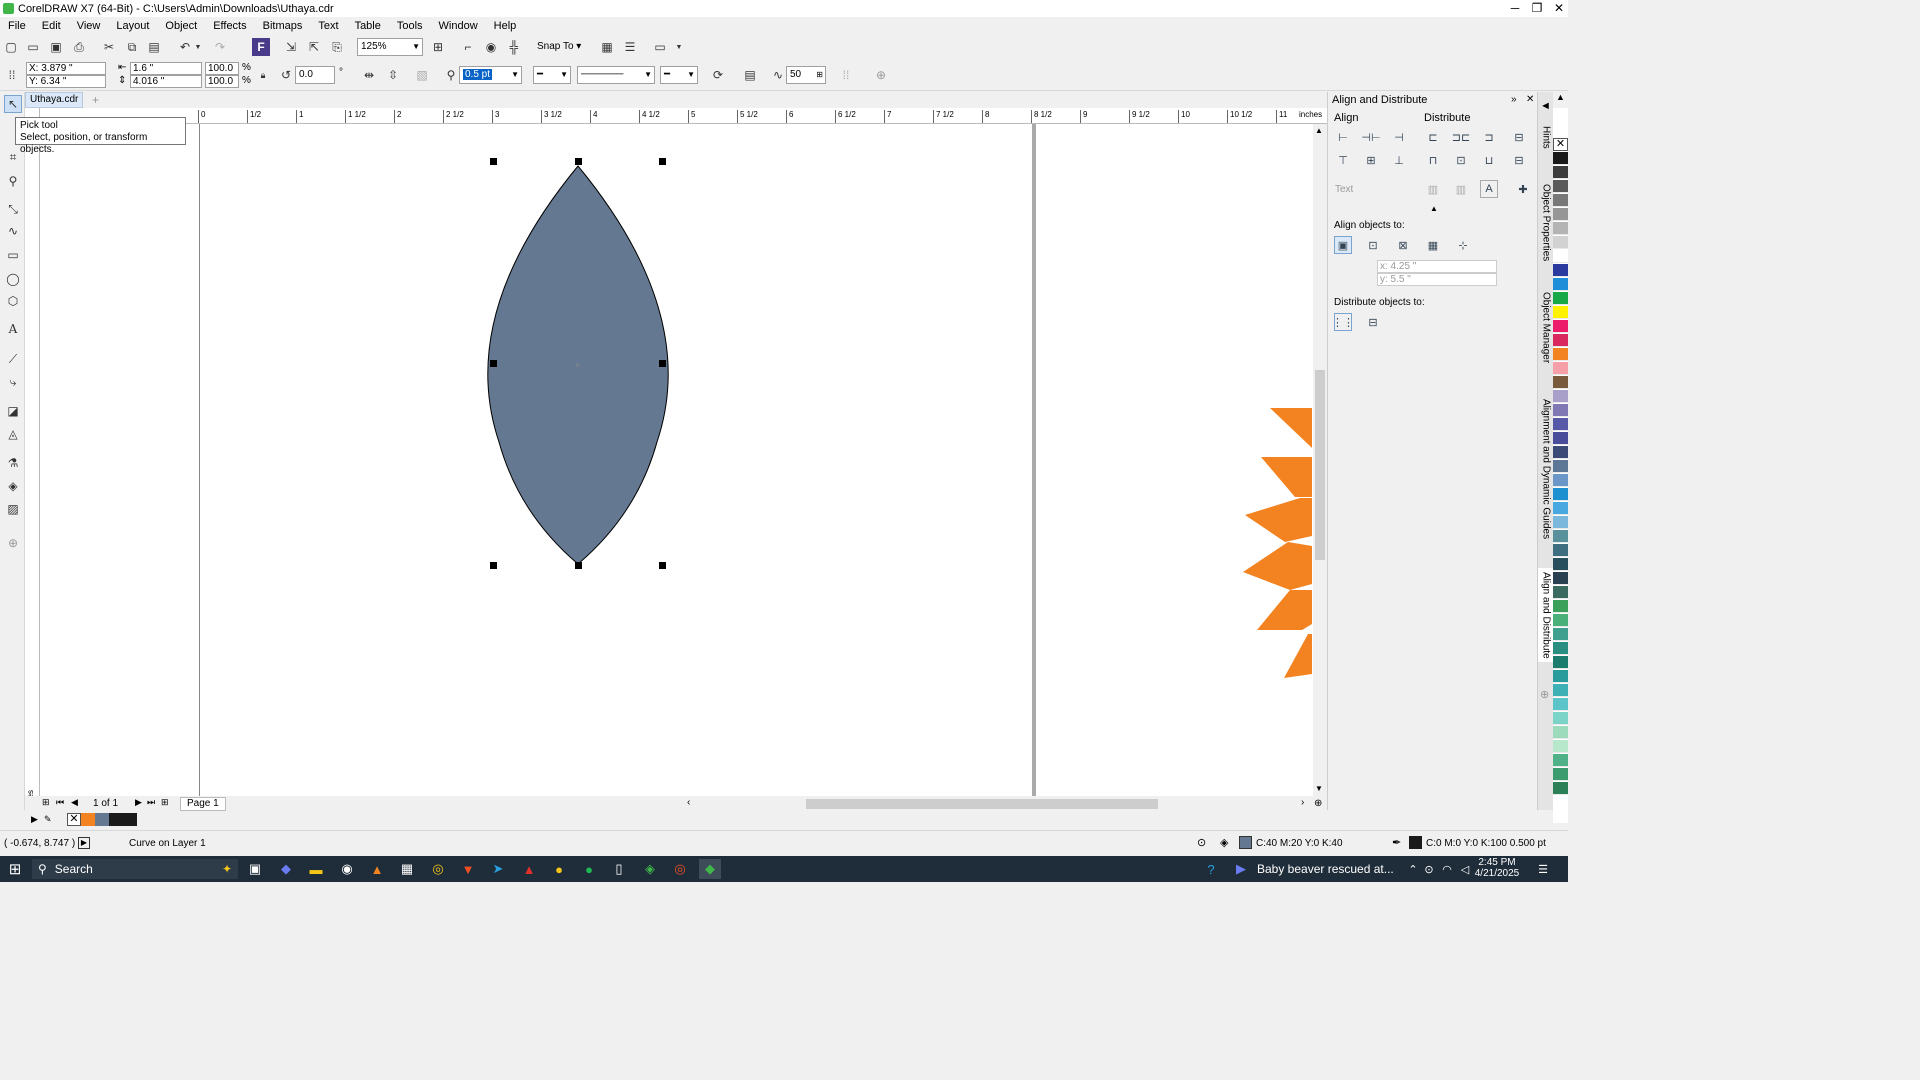  Describe the element at coordinates (1519, 160) in the screenshot. I see `distribute-spacing-v-icon: ⊟` at that location.